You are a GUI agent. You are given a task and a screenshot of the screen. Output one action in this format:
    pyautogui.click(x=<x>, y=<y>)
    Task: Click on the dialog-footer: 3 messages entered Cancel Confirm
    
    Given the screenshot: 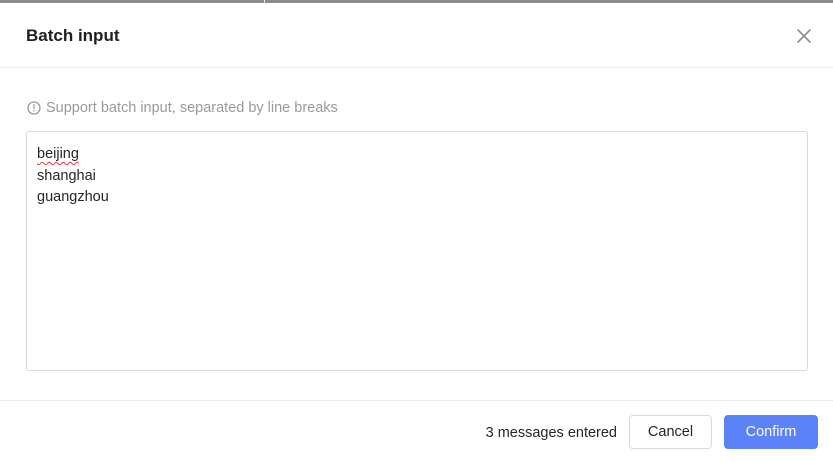 What is the action you would take?
    pyautogui.click(x=416, y=431)
    